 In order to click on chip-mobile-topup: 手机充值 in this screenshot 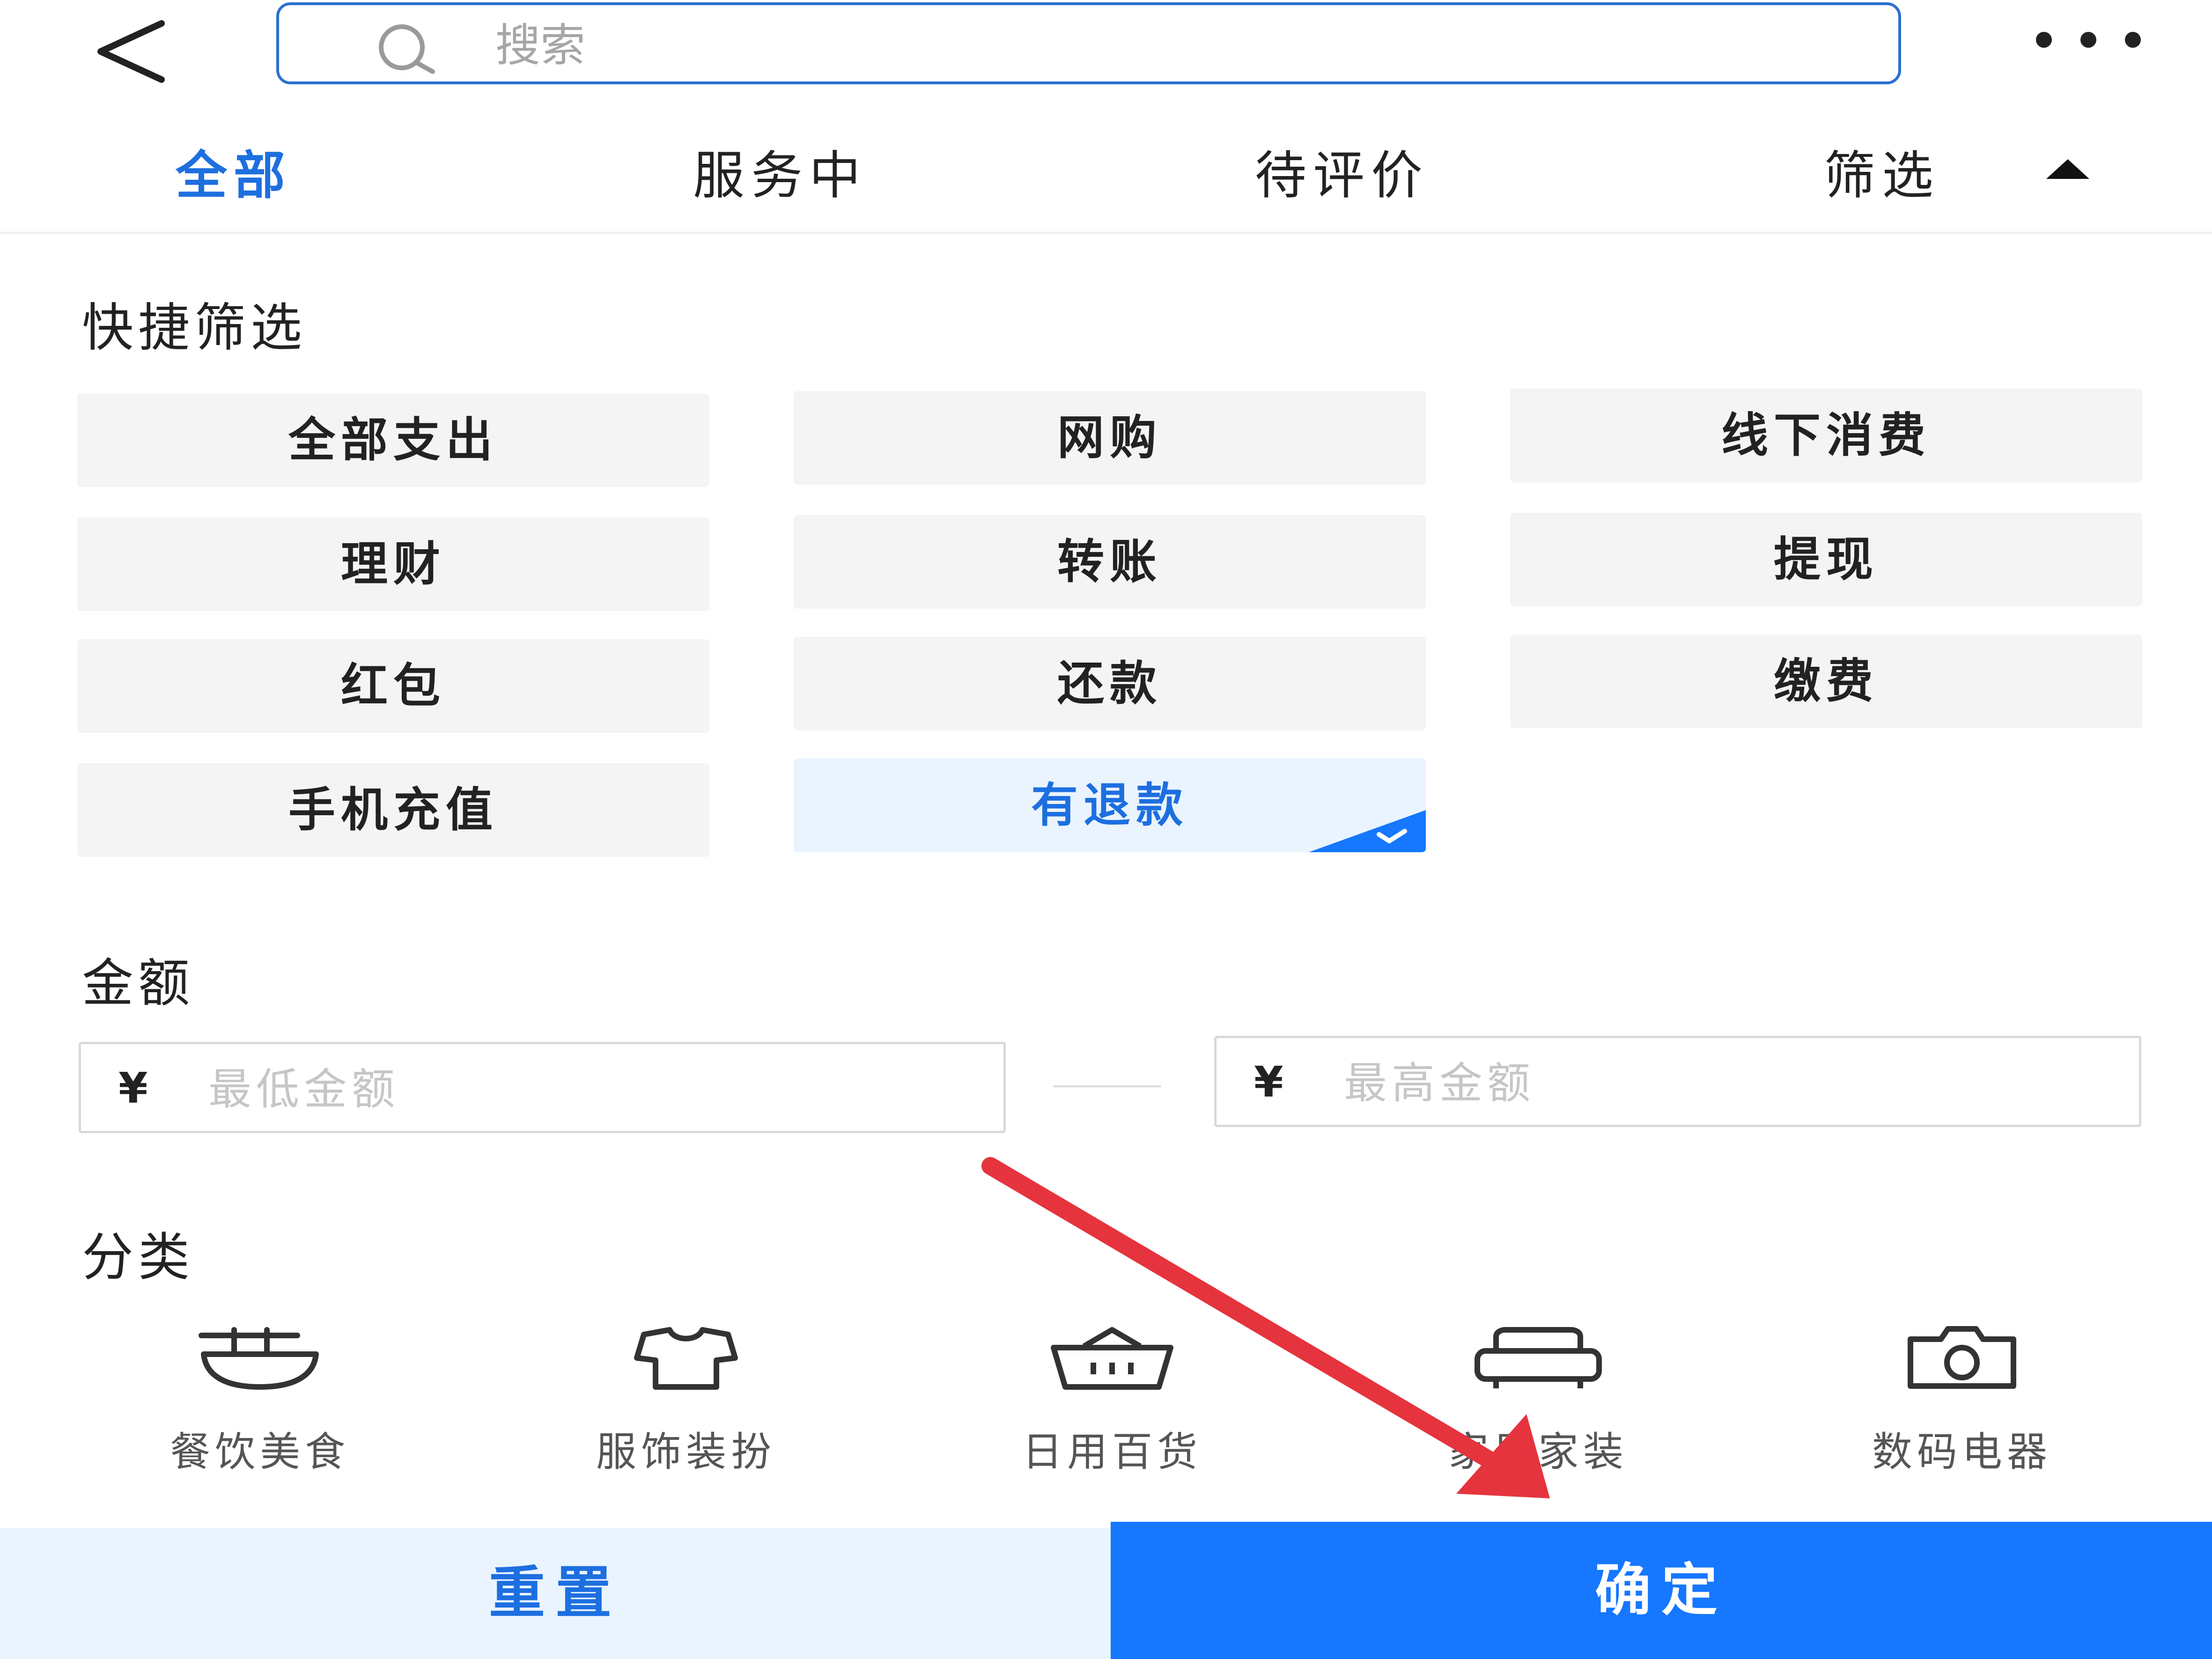, I will do `click(393, 810)`.